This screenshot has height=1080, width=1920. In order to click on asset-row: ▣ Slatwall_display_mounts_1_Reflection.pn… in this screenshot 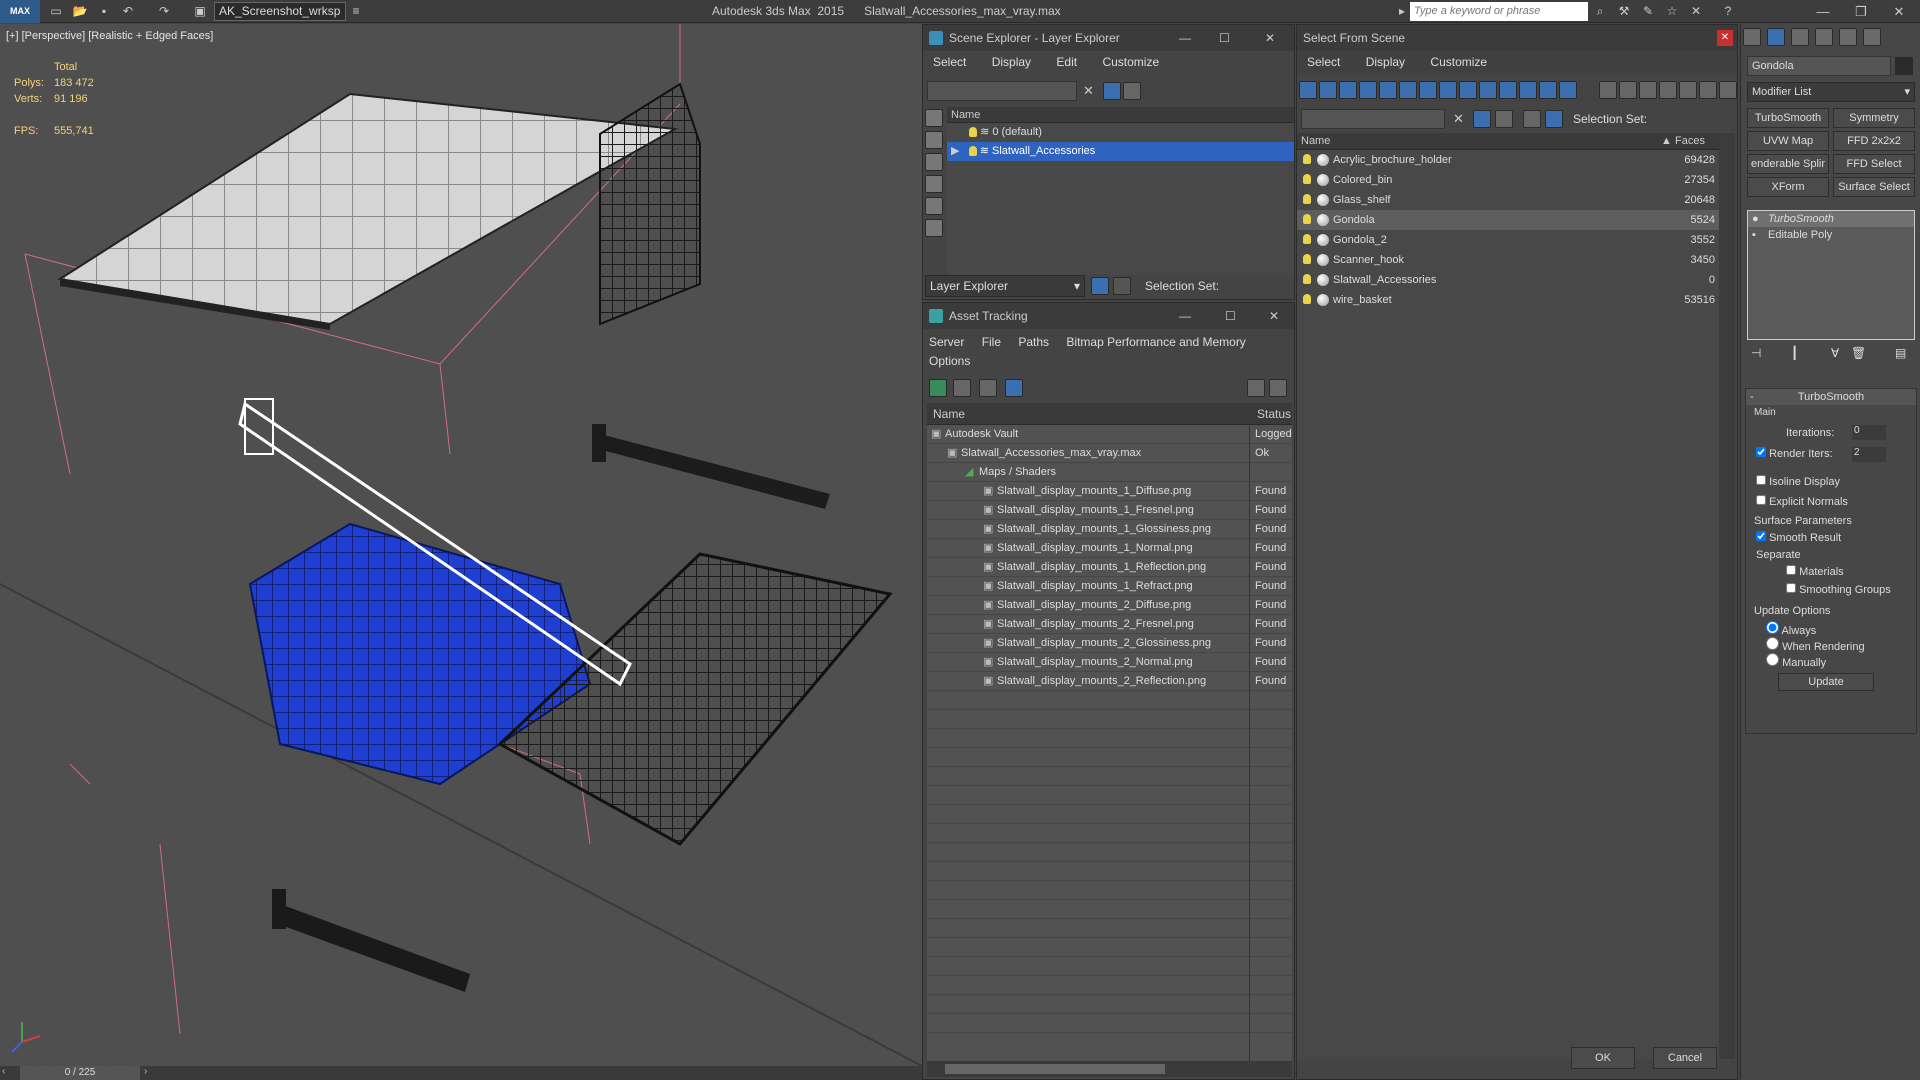, I will do `click(1109, 567)`.